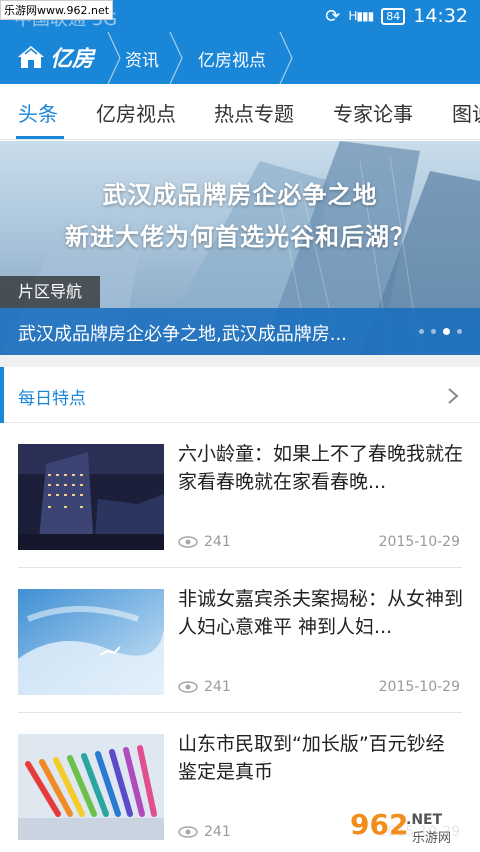 The width and height of the screenshot is (480, 852). Describe the element at coordinates (240, 195) in the screenshot. I see `banner-title-line-1: 武汉成品牌房企必争之地` at that location.